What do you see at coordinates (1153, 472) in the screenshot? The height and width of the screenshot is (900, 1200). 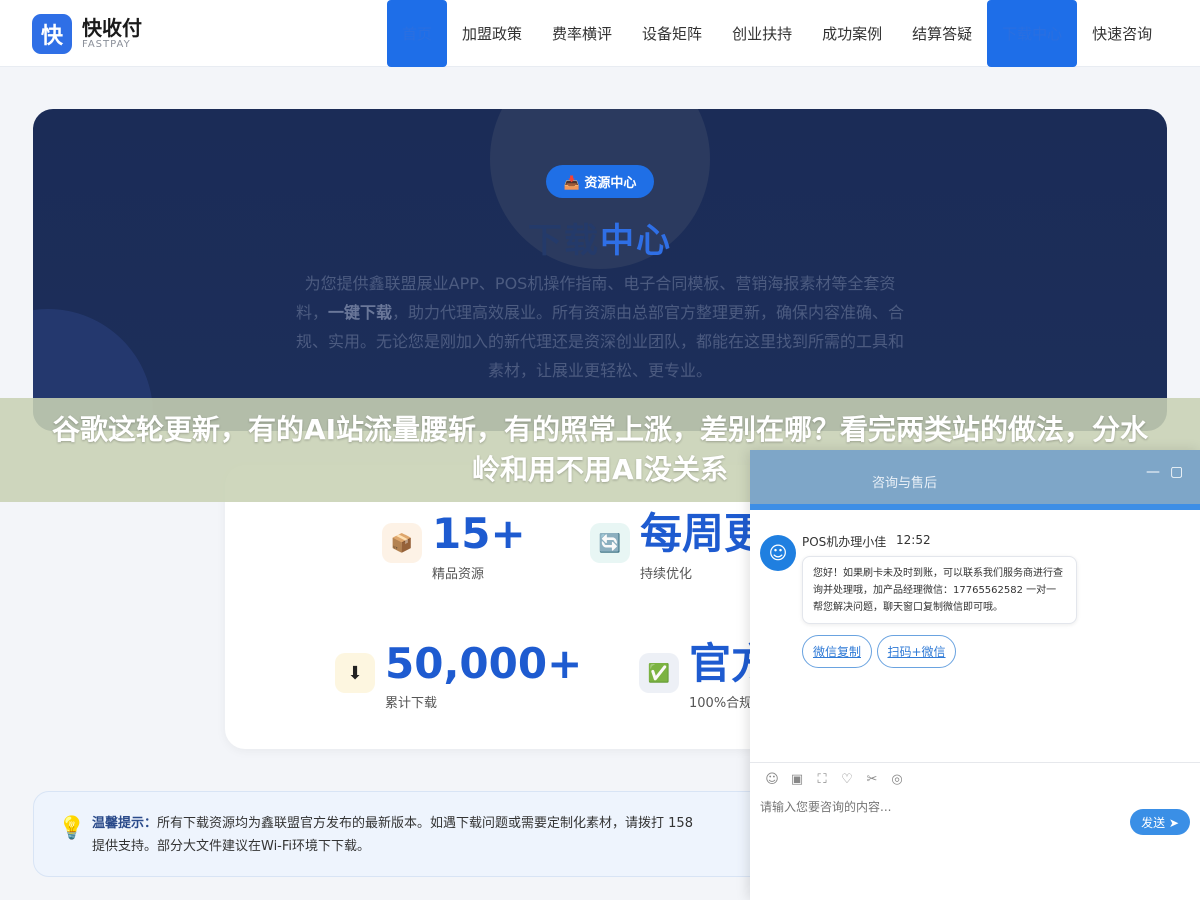 I see `minimize-icon: —` at bounding box center [1153, 472].